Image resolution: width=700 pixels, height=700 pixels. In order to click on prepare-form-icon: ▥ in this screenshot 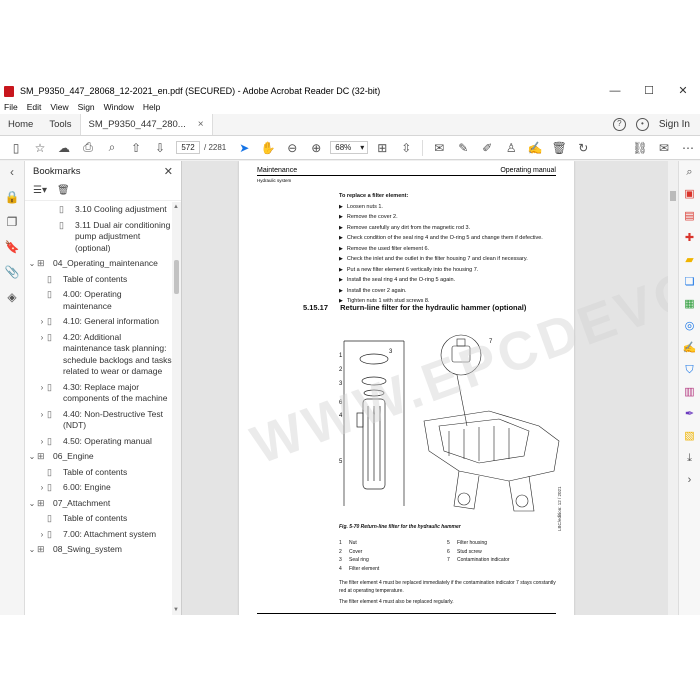, I will do `click(689, 392)`.